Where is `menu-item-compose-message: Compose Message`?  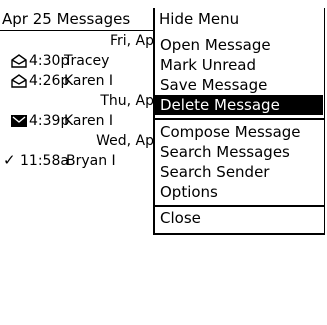
menu-item-compose-message: Compose Message is located at coordinates (239, 132).